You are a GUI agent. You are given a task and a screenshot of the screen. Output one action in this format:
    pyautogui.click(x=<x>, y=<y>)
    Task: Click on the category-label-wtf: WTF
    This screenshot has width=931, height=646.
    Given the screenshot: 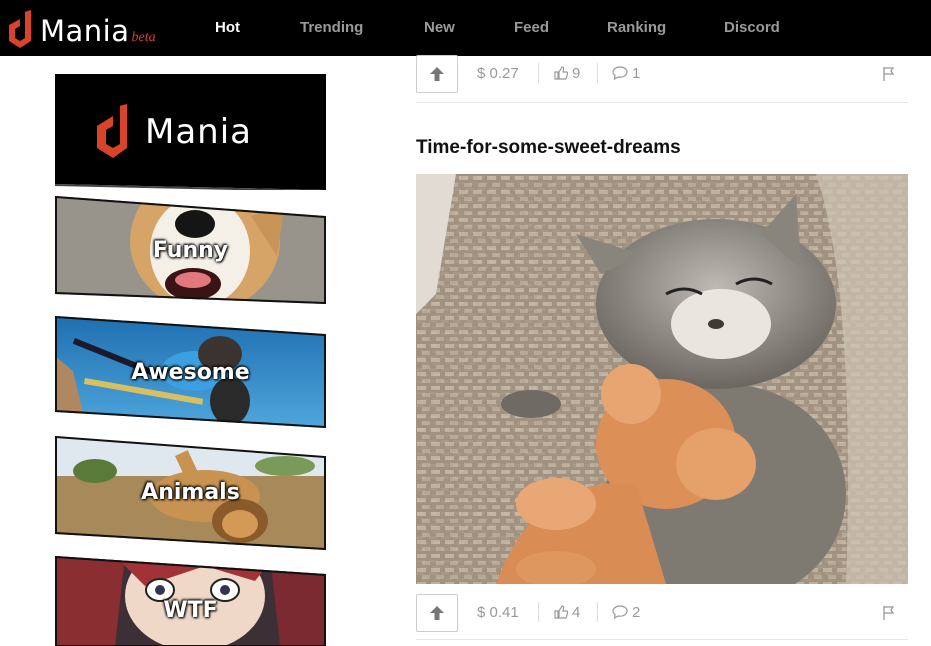 What is the action you would take?
    pyautogui.click(x=190, y=610)
    